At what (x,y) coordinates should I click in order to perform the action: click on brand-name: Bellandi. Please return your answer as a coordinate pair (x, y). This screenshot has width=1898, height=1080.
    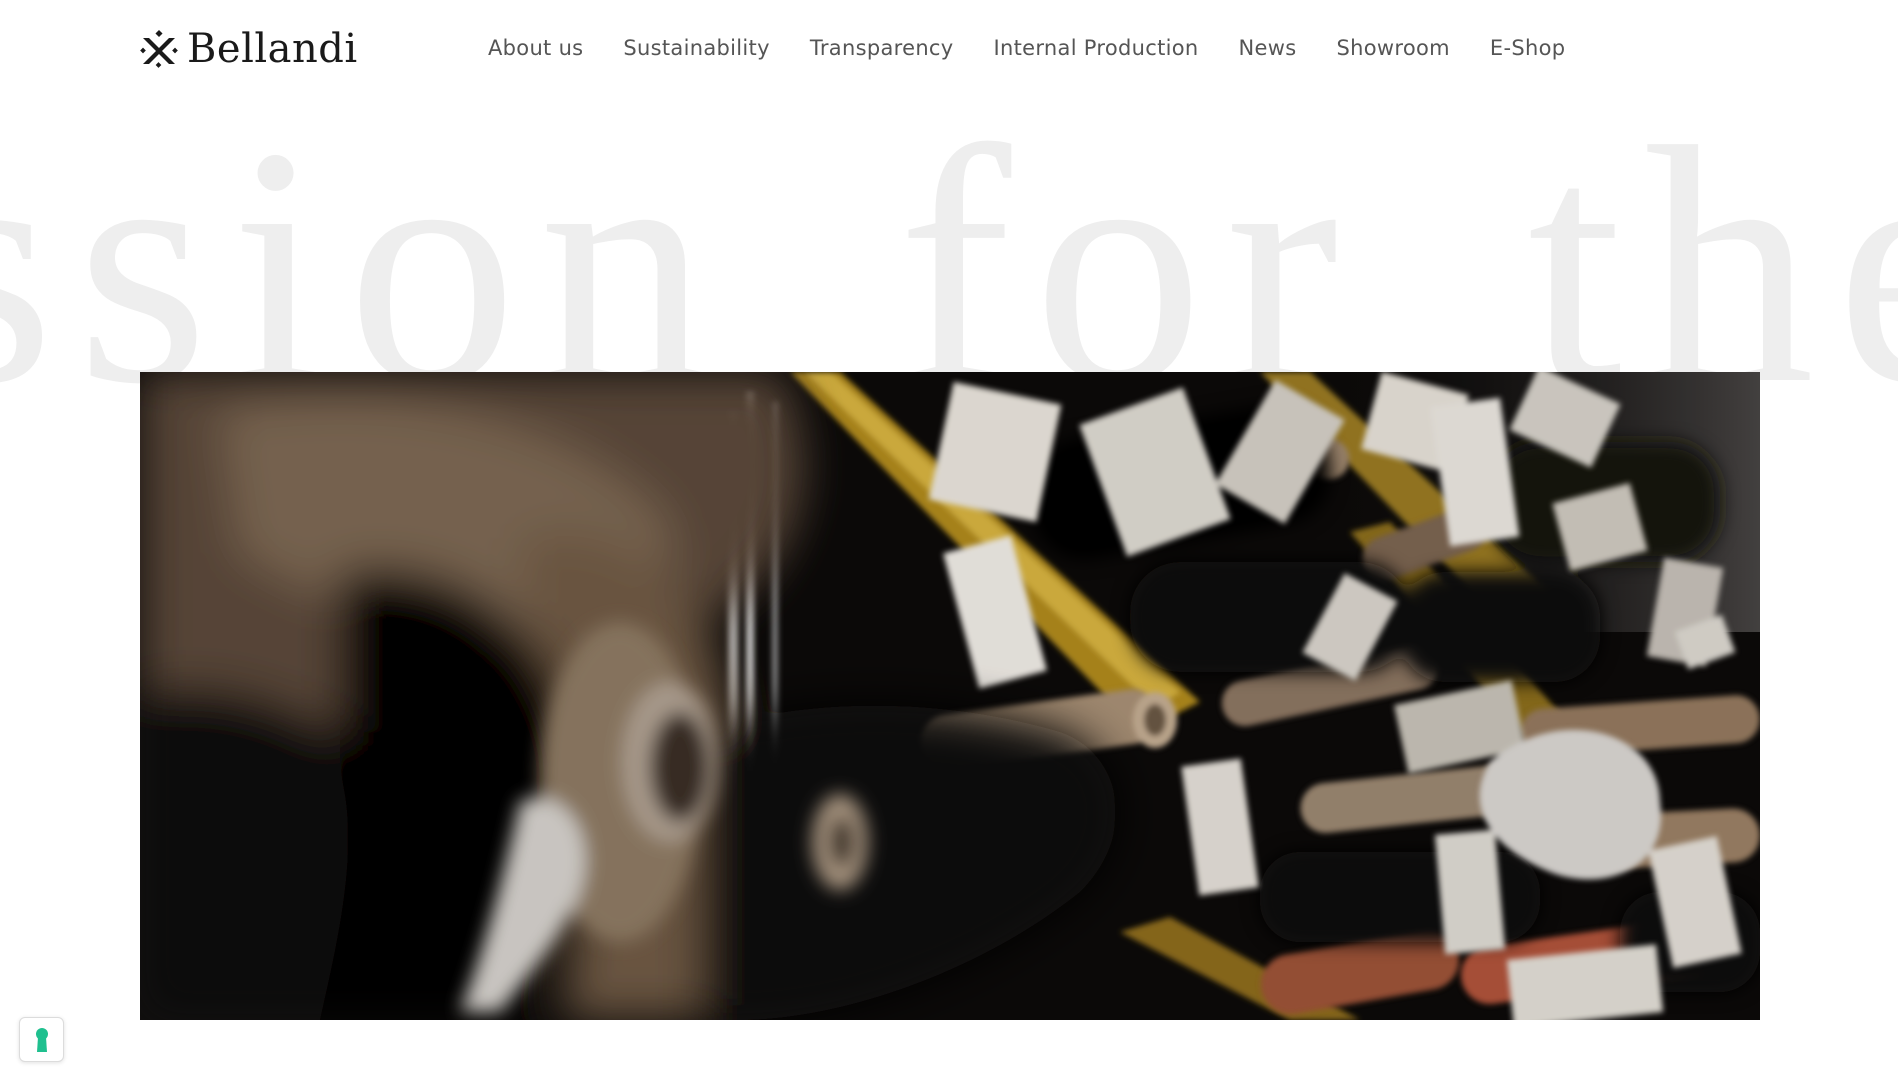
    Looking at the image, I should click on (272, 49).